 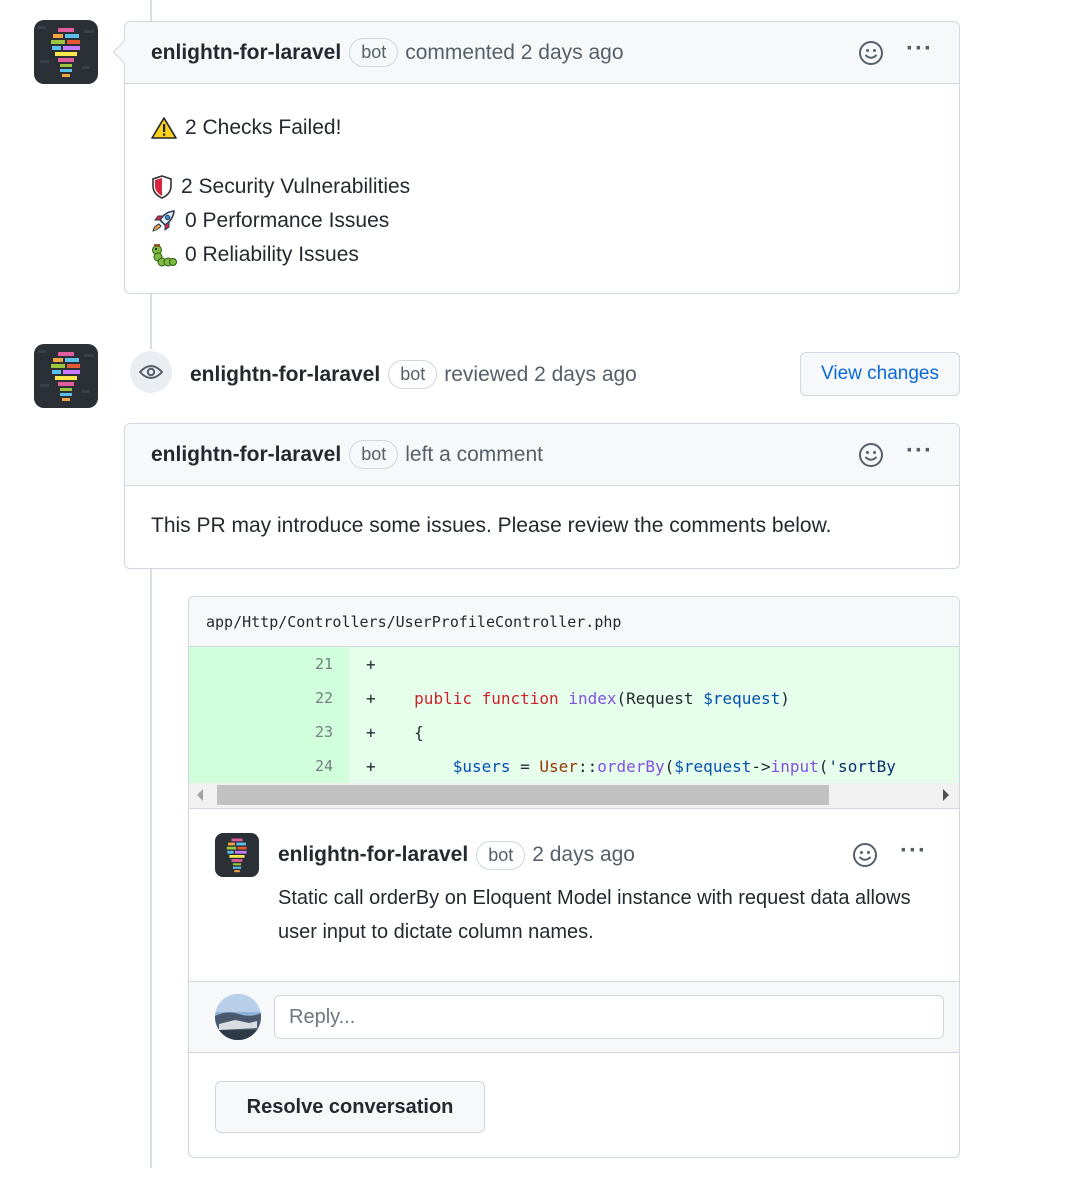 I want to click on diff-sign: +, so click(x=371, y=664).